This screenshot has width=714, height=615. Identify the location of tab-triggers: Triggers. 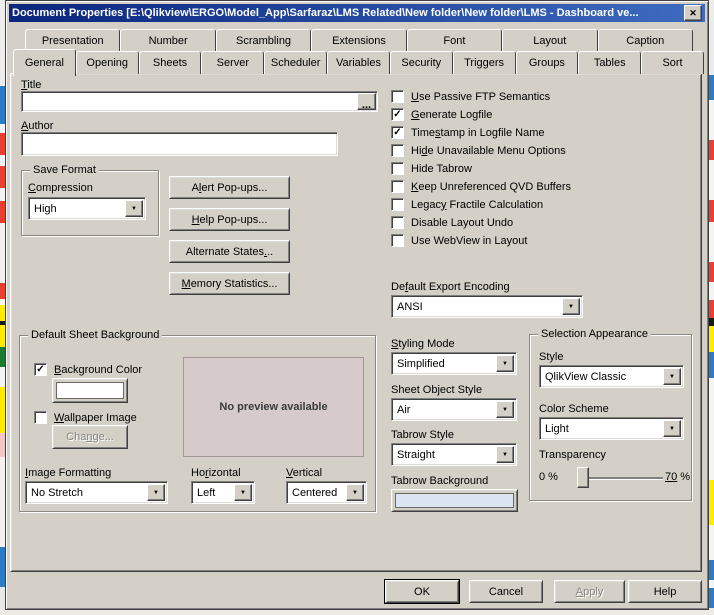
(484, 62).